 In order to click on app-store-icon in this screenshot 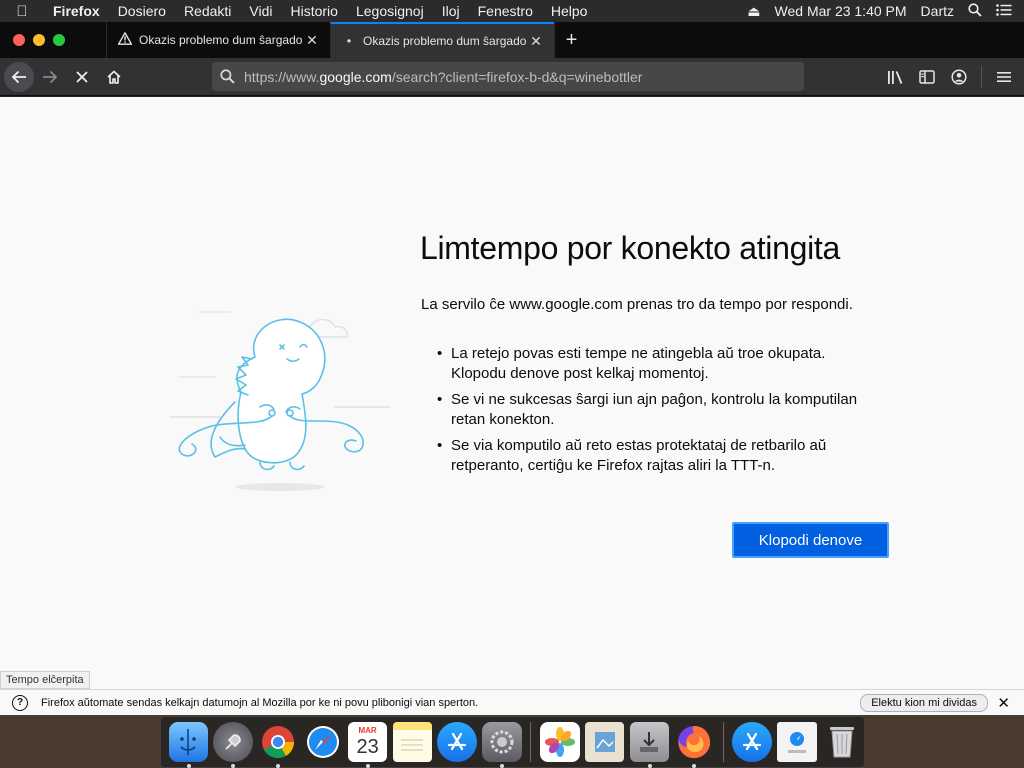, I will do `click(457, 742)`.